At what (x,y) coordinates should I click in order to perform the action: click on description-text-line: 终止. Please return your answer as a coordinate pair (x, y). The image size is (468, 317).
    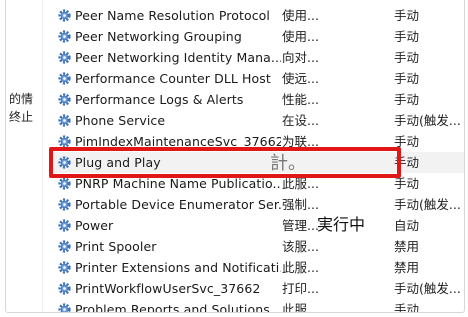
    Looking at the image, I should click on (21, 117).